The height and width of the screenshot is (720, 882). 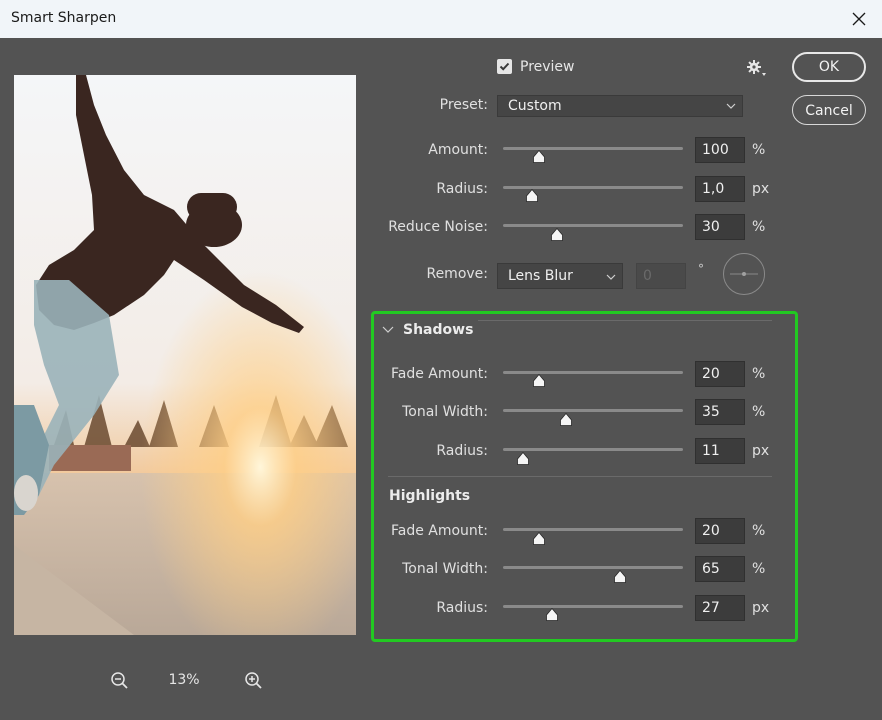 What do you see at coordinates (829, 110) in the screenshot?
I see `cancel-button: Cancel` at bounding box center [829, 110].